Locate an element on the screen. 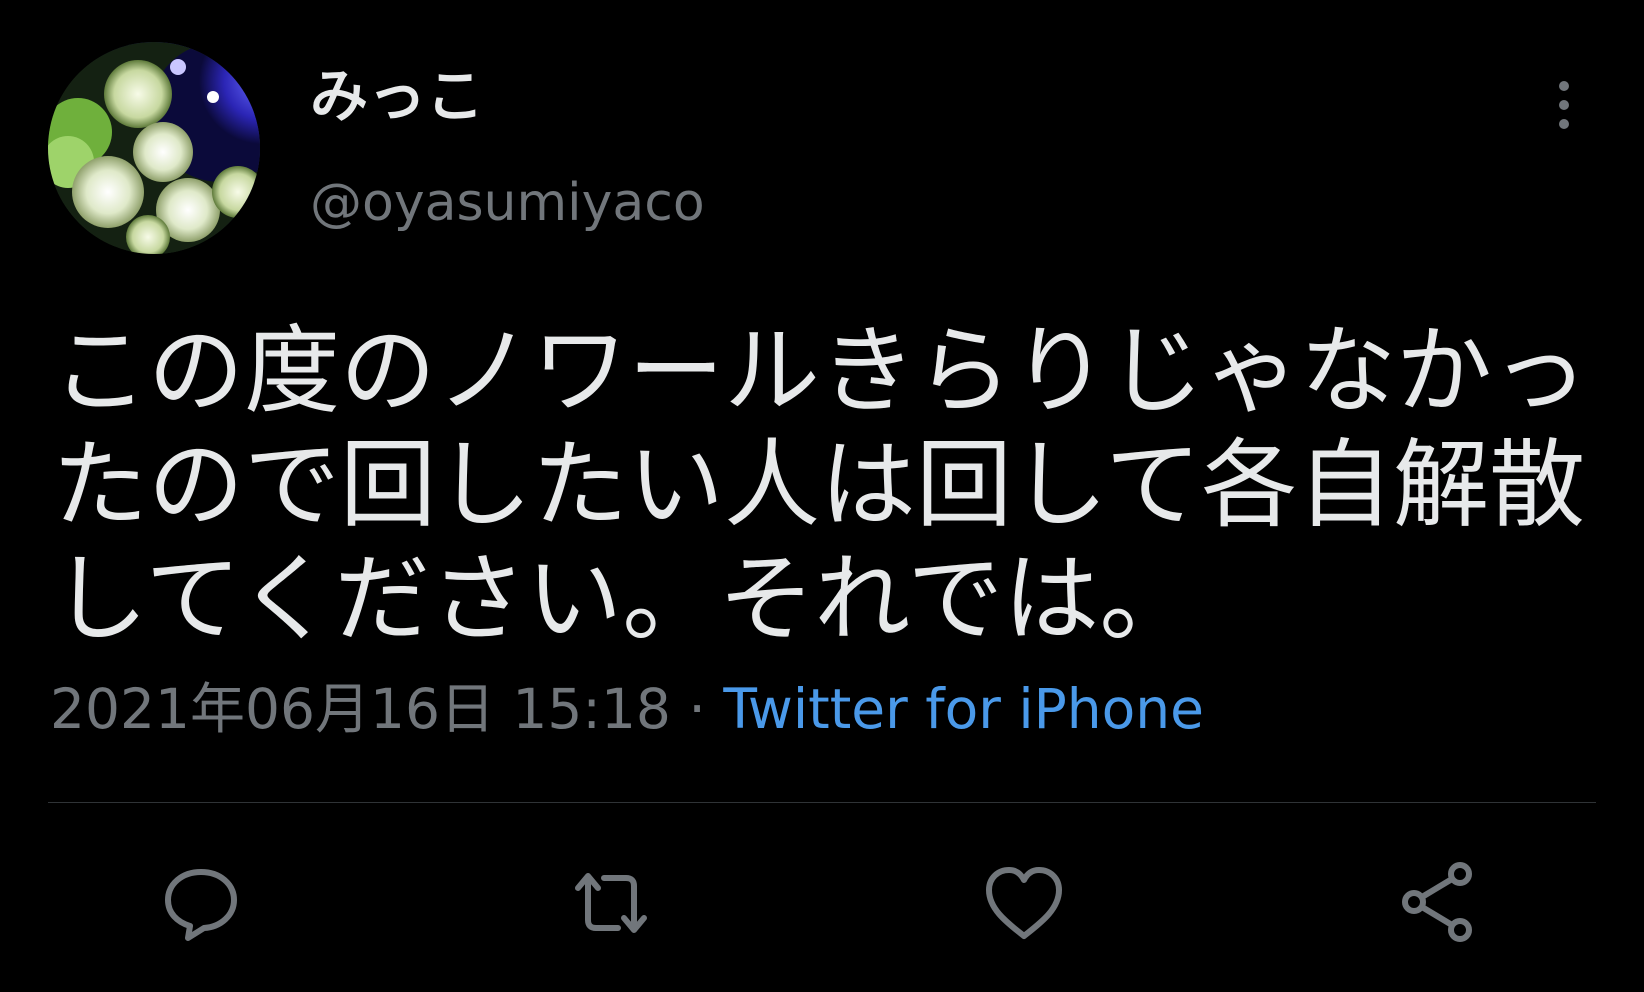 The image size is (1644, 992). user-handle: @oyasumiyaco is located at coordinates (507, 203).